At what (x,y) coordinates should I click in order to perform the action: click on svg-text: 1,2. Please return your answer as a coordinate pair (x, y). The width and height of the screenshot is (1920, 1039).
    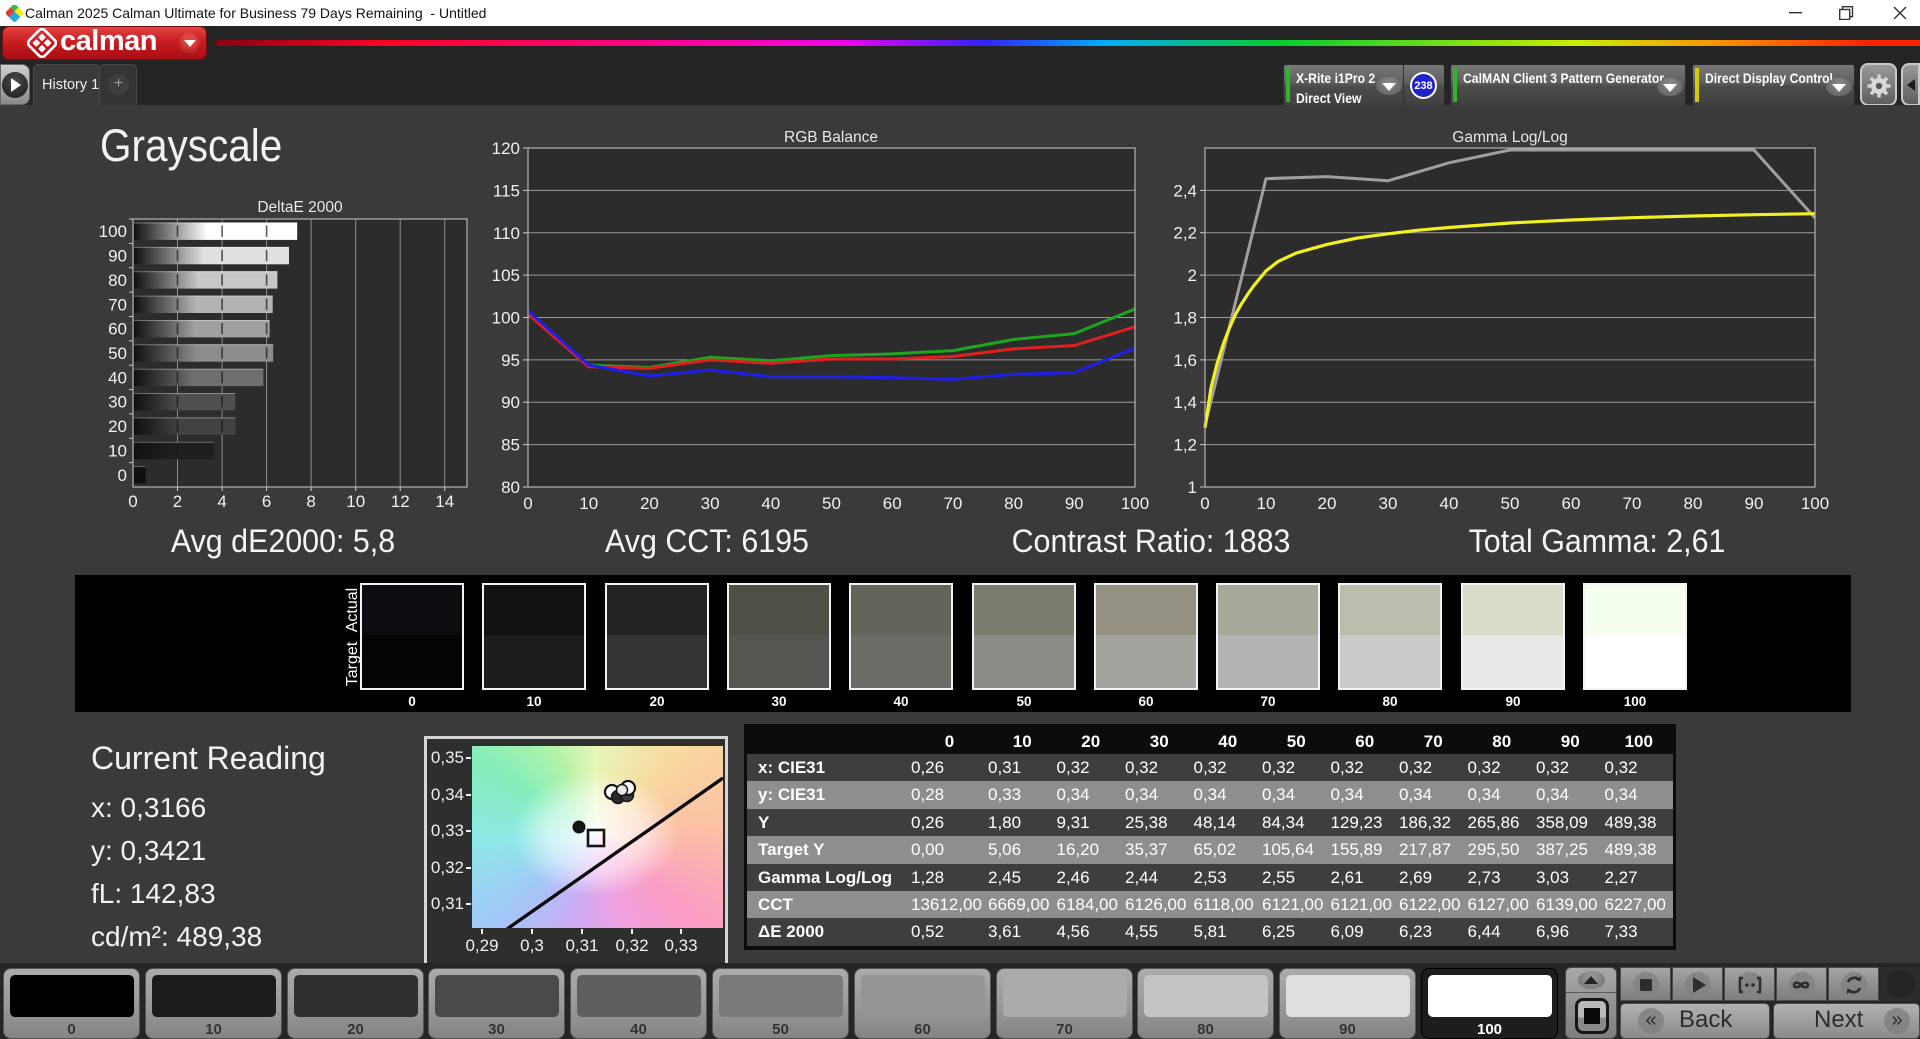
    Looking at the image, I should click on (1185, 445).